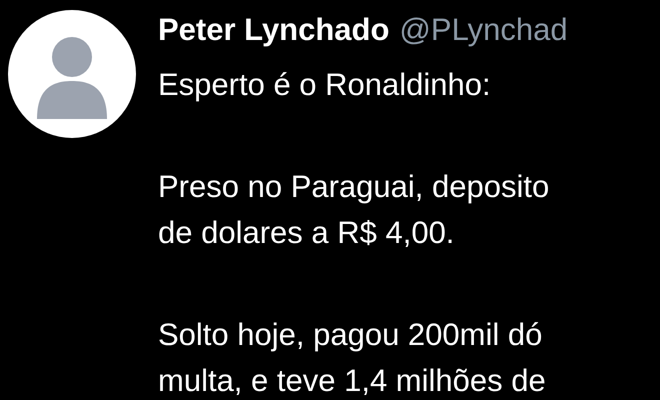 The height and width of the screenshot is (400, 660). What do you see at coordinates (351, 335) in the screenshot?
I see `tweet-text-line: Solto hoje, pagou 200mil dó` at bounding box center [351, 335].